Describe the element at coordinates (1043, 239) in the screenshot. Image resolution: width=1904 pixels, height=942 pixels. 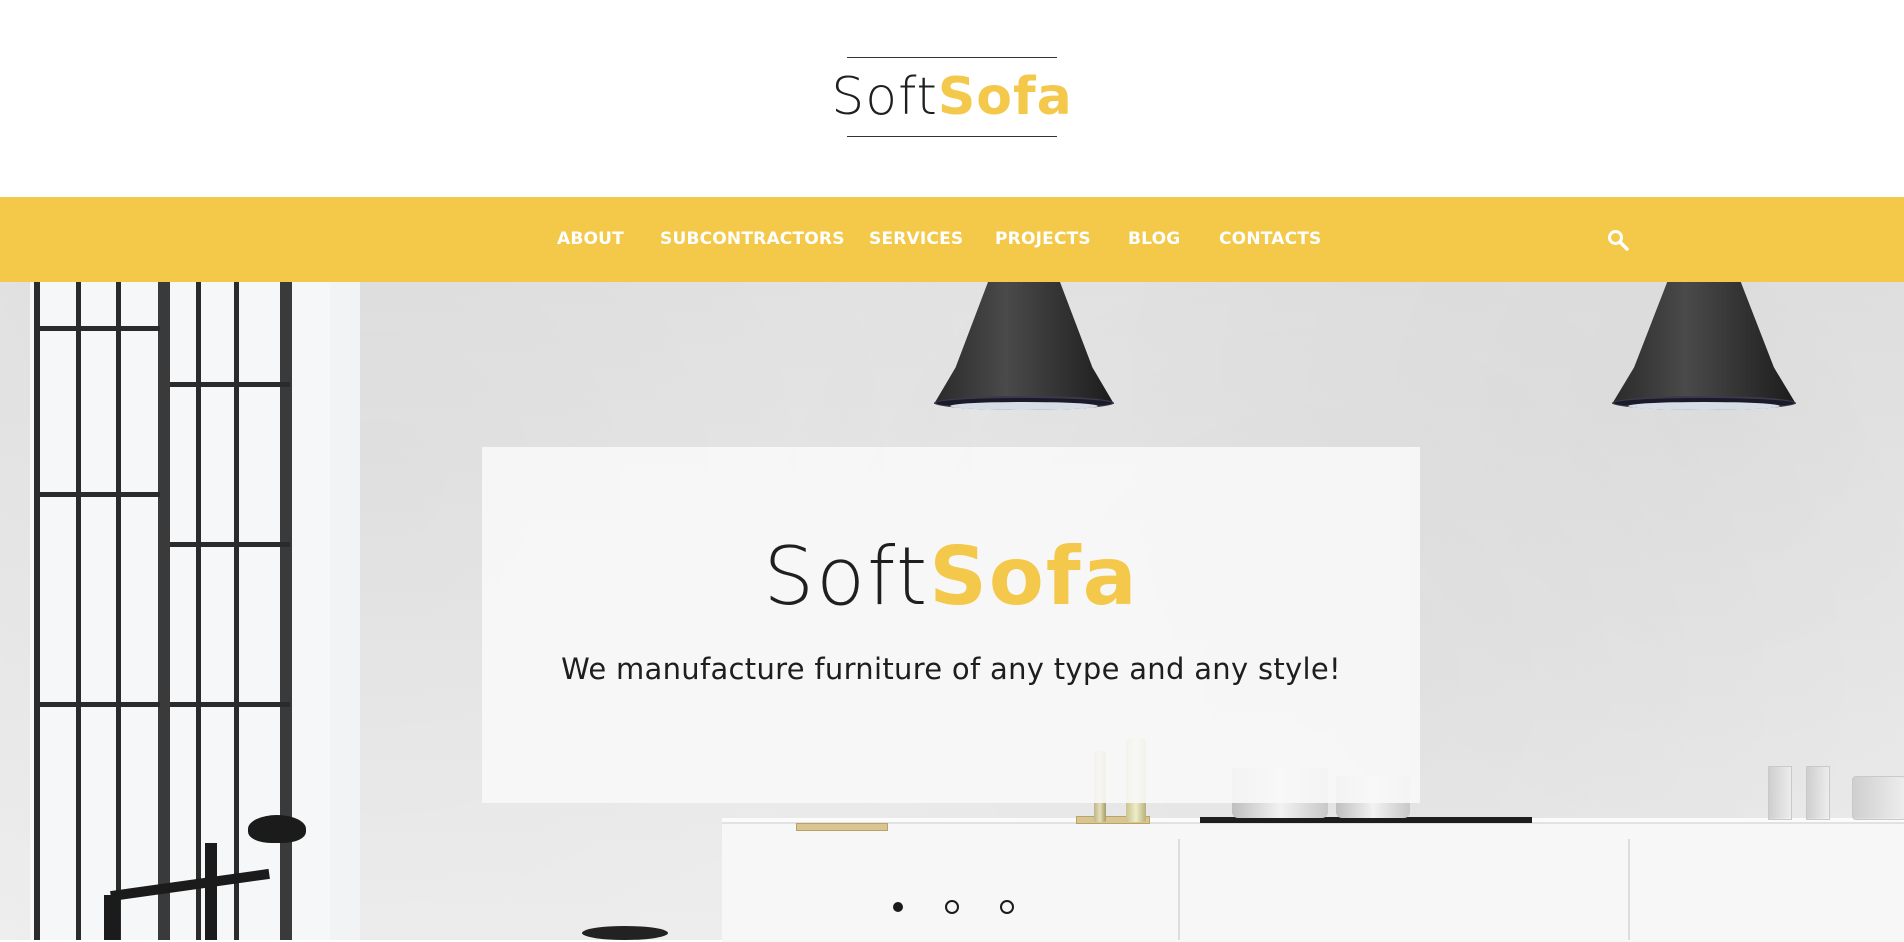
I see `nav-item-projects: PROJECTS` at that location.